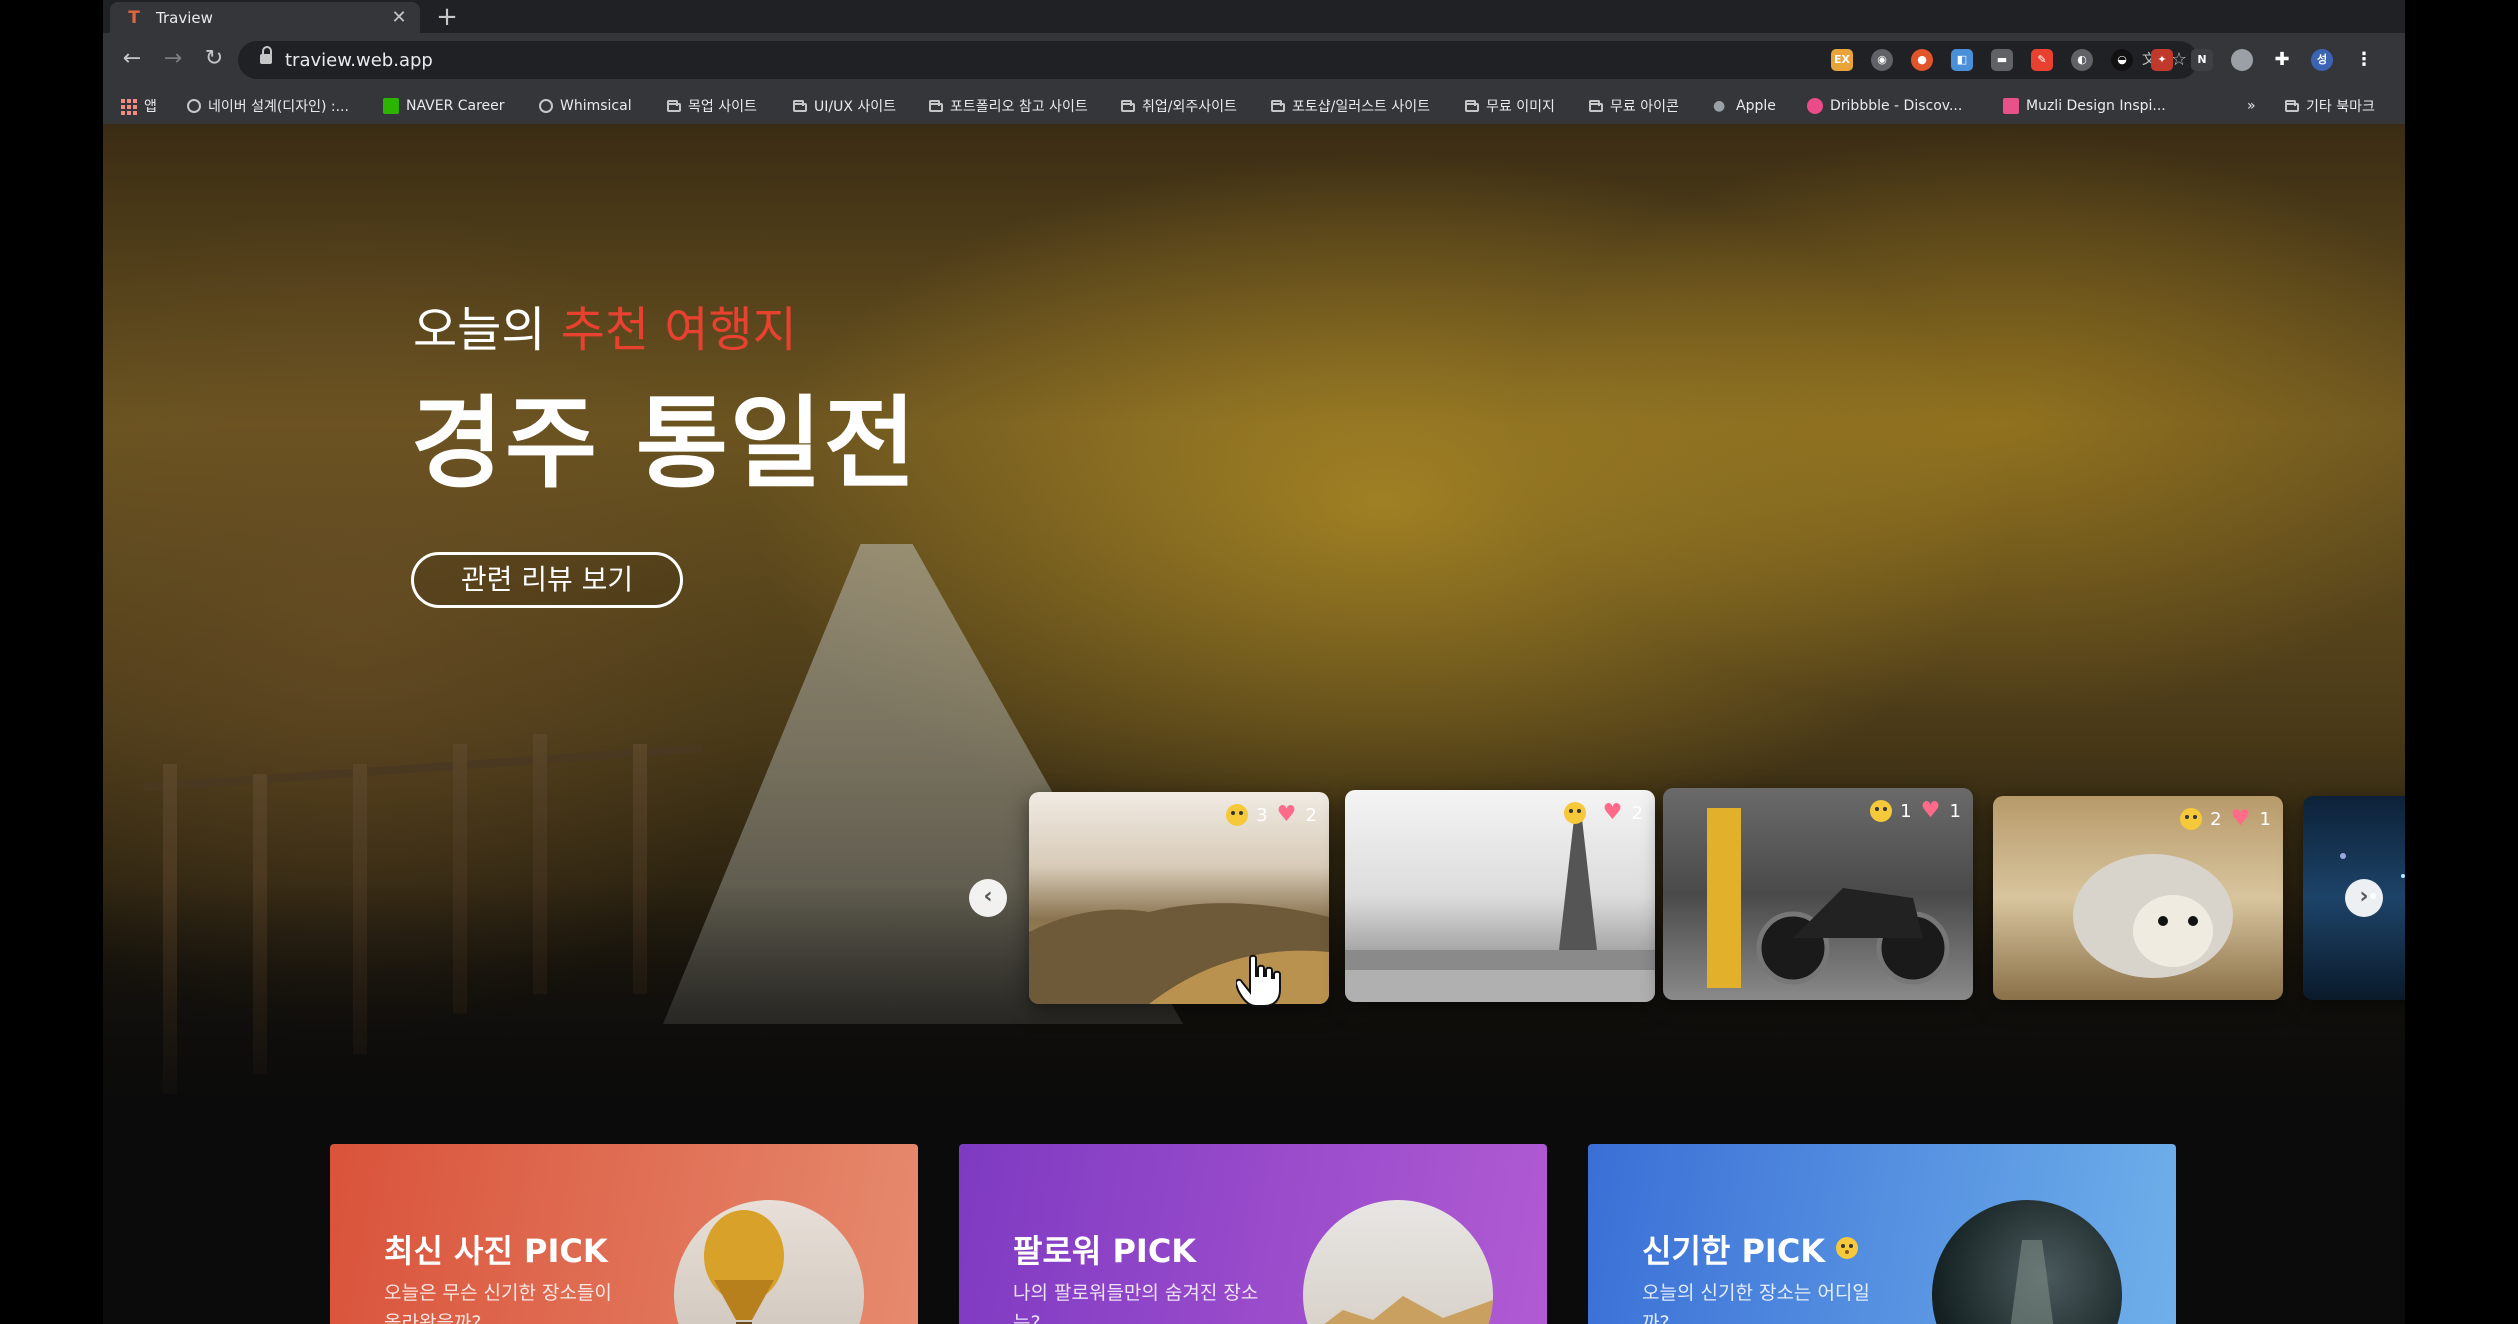 This screenshot has width=2518, height=1324. Describe the element at coordinates (2330, 106) in the screenshot. I see `bookmark-other: 기타 북마크` at that location.